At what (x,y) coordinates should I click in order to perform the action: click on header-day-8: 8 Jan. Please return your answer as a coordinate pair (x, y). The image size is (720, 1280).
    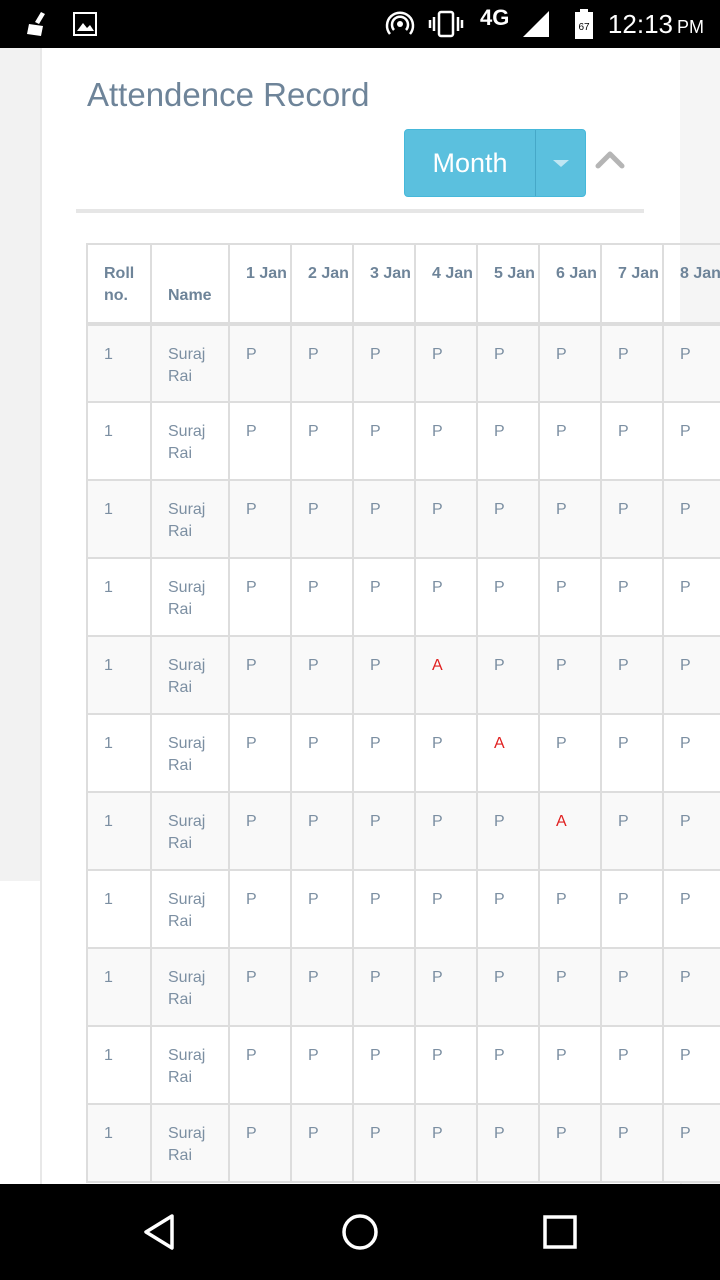
    Looking at the image, I should click on (691, 284).